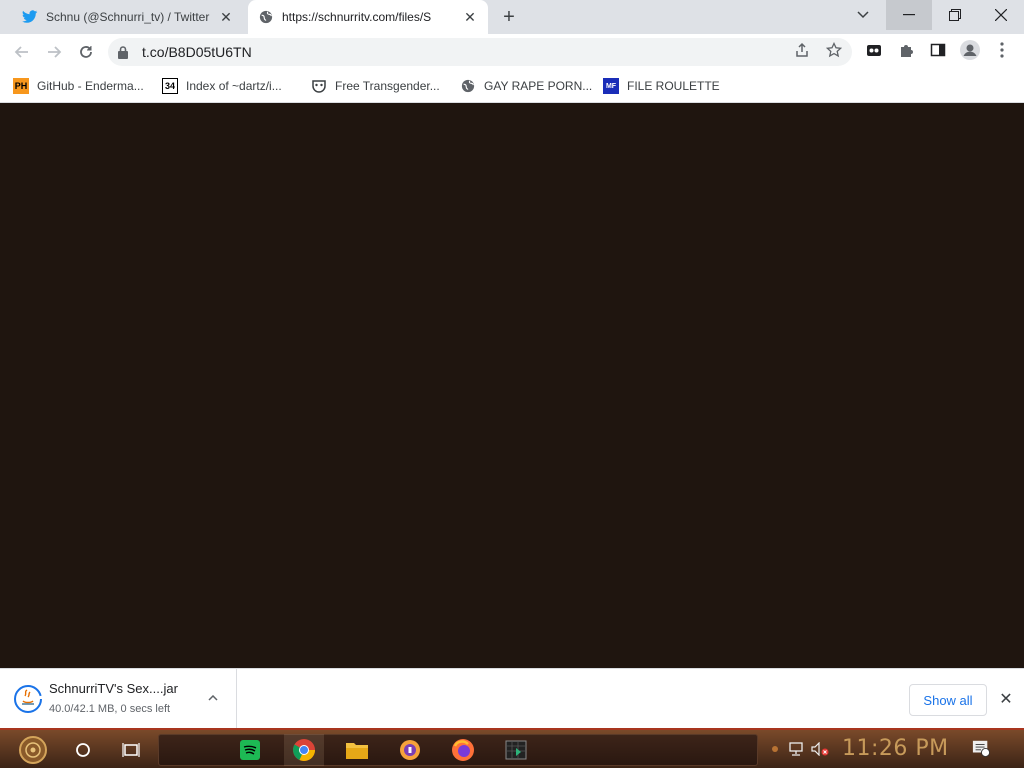 The image size is (1024, 768). Describe the element at coordinates (86, 52) in the screenshot. I see `reload-icon` at that location.